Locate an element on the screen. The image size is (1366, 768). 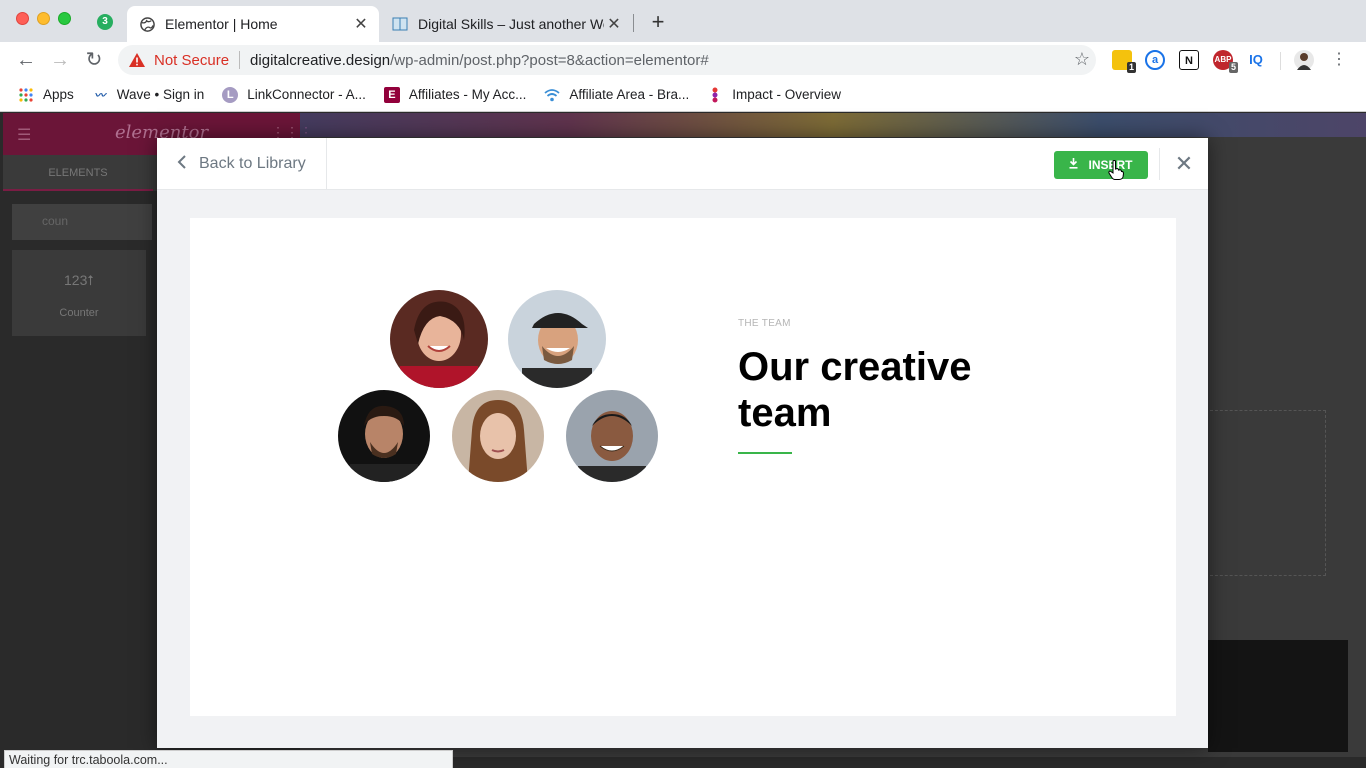
tab-digital-skills: Digital Skills – Just another Wo ✕ is located at coordinates (506, 24).